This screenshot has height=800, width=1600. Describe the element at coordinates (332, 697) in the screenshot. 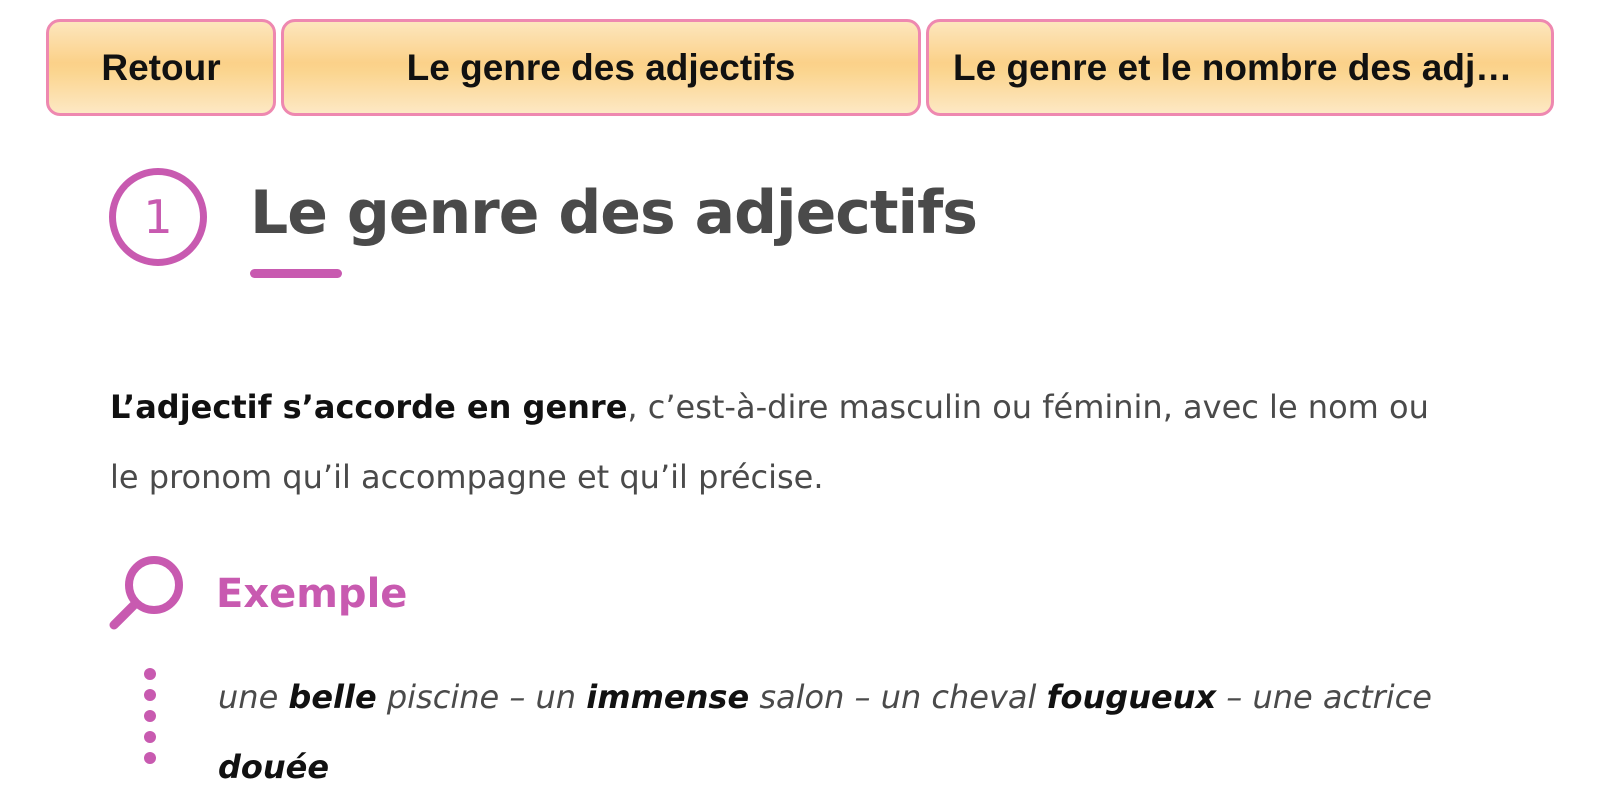

I see `example-adjective: belle` at that location.